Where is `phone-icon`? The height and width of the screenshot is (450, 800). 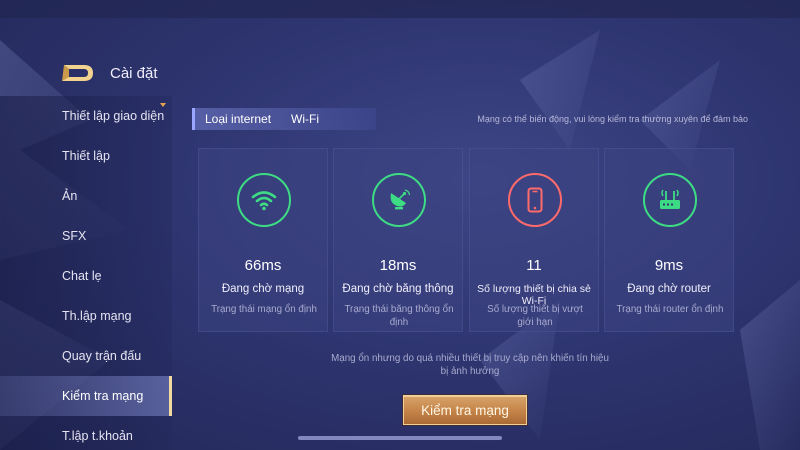 phone-icon is located at coordinates (535, 200).